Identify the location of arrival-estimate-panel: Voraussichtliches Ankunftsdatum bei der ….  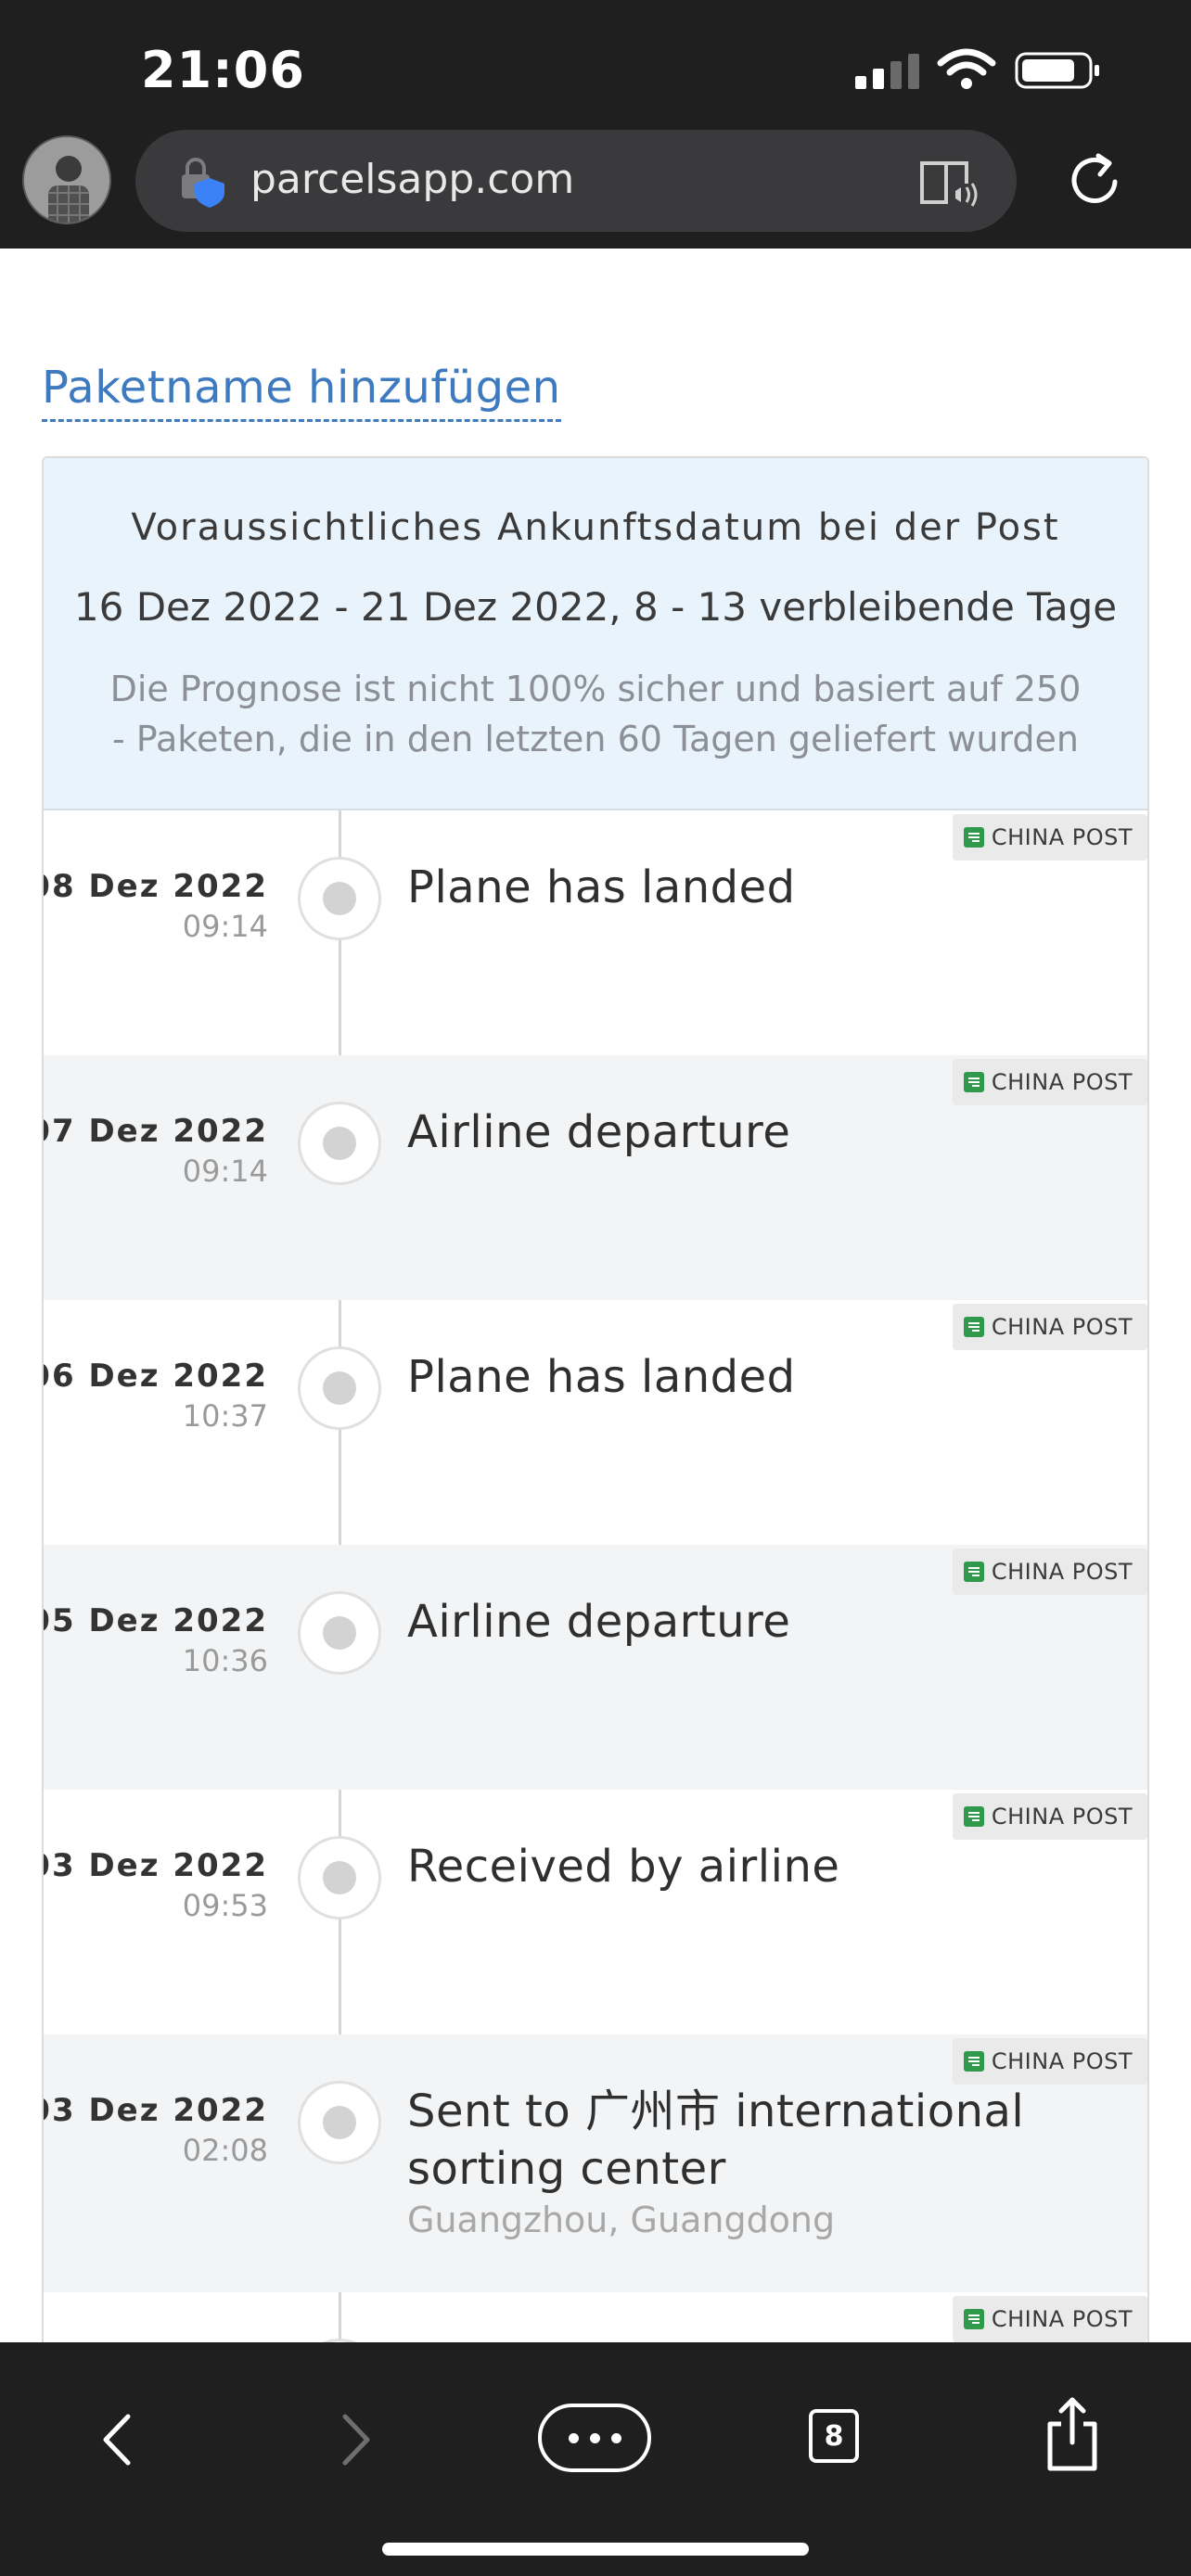
(595, 634).